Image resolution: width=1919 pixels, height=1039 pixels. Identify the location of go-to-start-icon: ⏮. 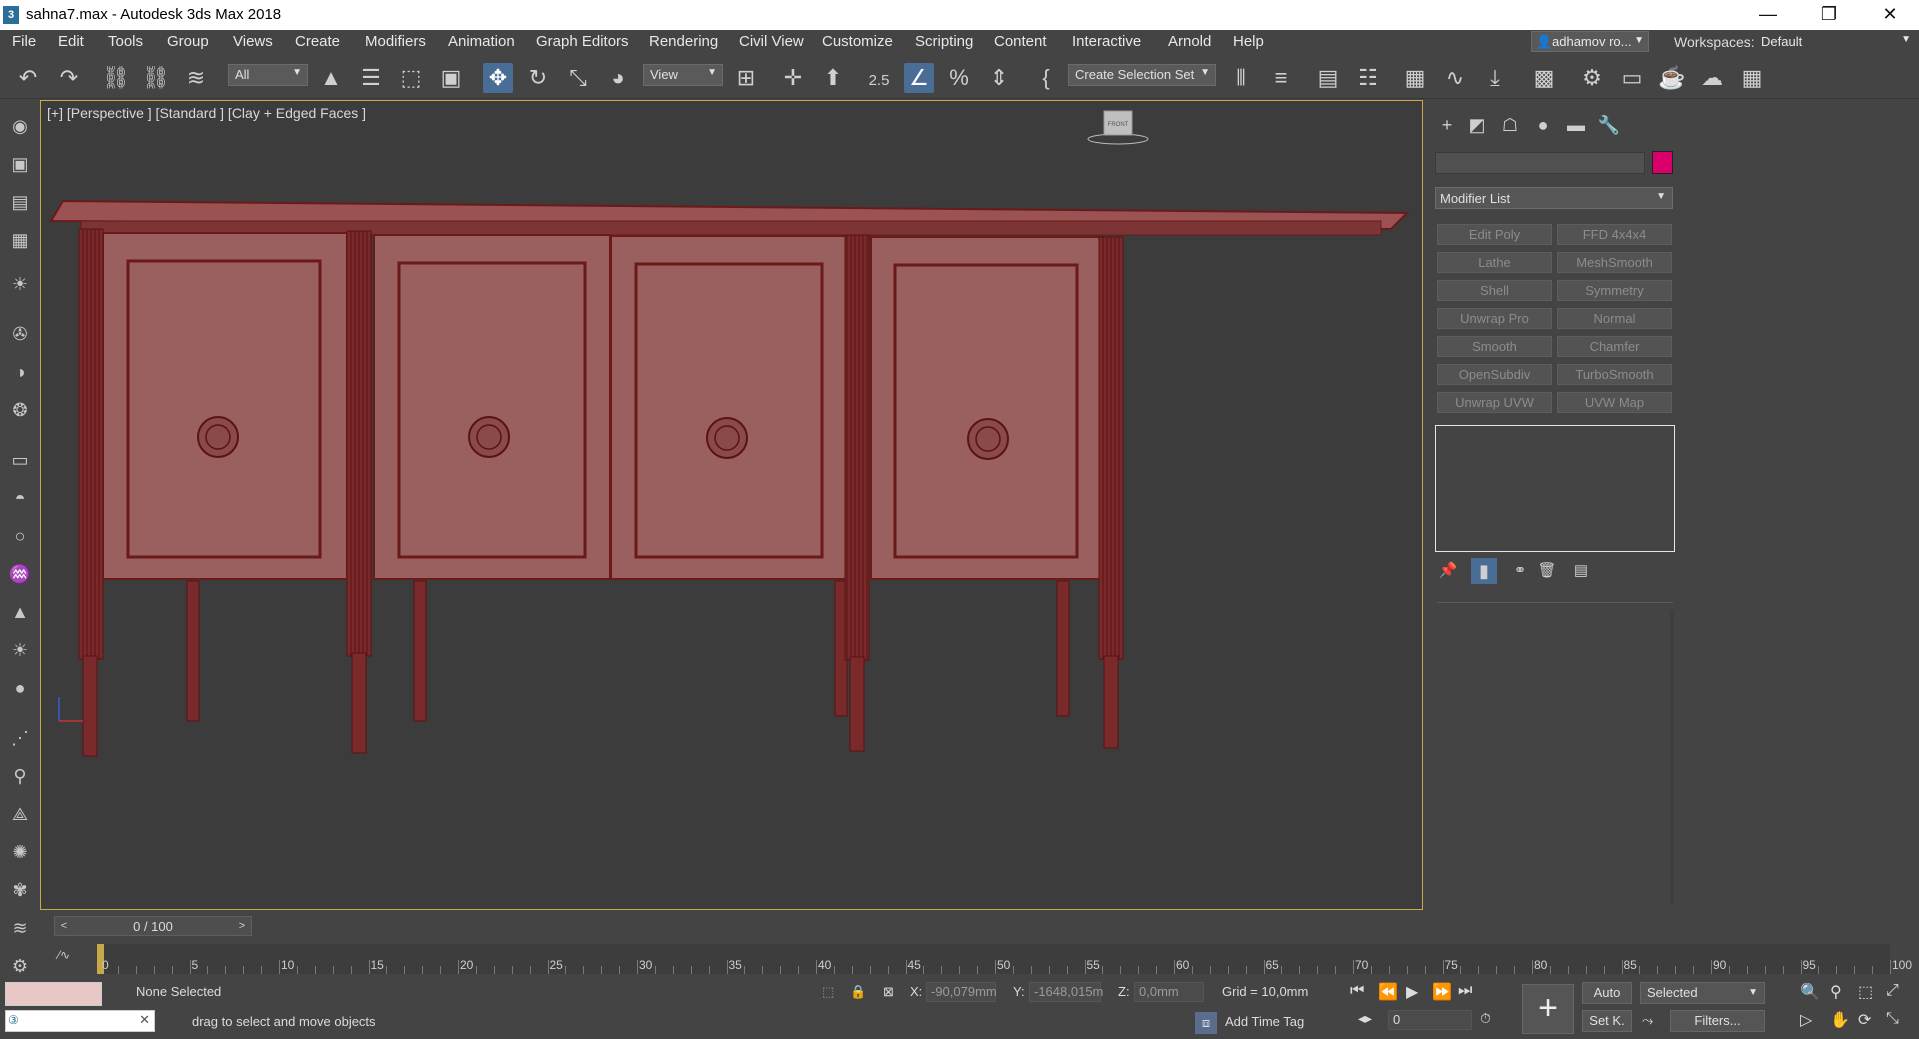
(1357, 991).